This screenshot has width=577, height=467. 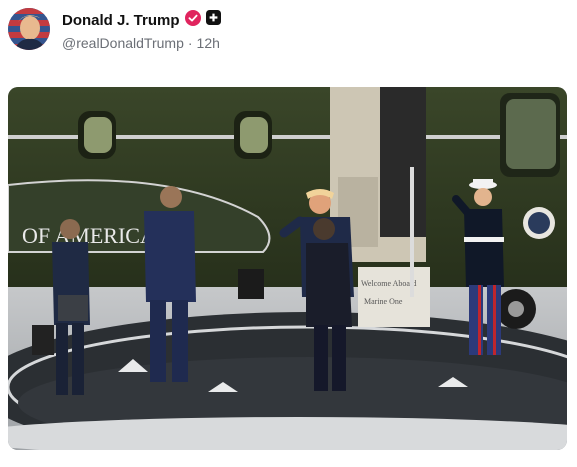 What do you see at coordinates (121, 20) in the screenshot?
I see `author-display-name: Donald J. Trump` at bounding box center [121, 20].